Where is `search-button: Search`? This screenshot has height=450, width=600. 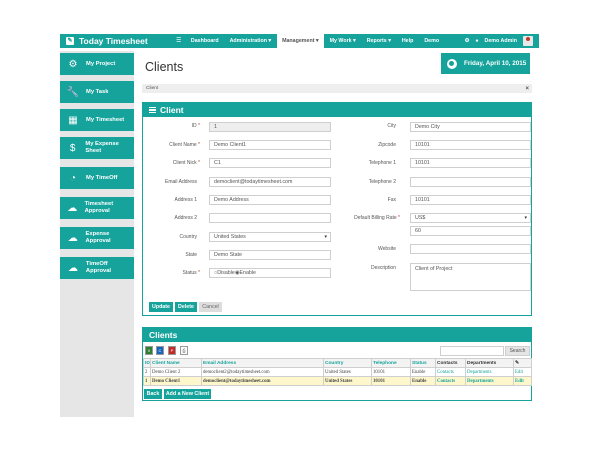 search-button: Search is located at coordinates (517, 351).